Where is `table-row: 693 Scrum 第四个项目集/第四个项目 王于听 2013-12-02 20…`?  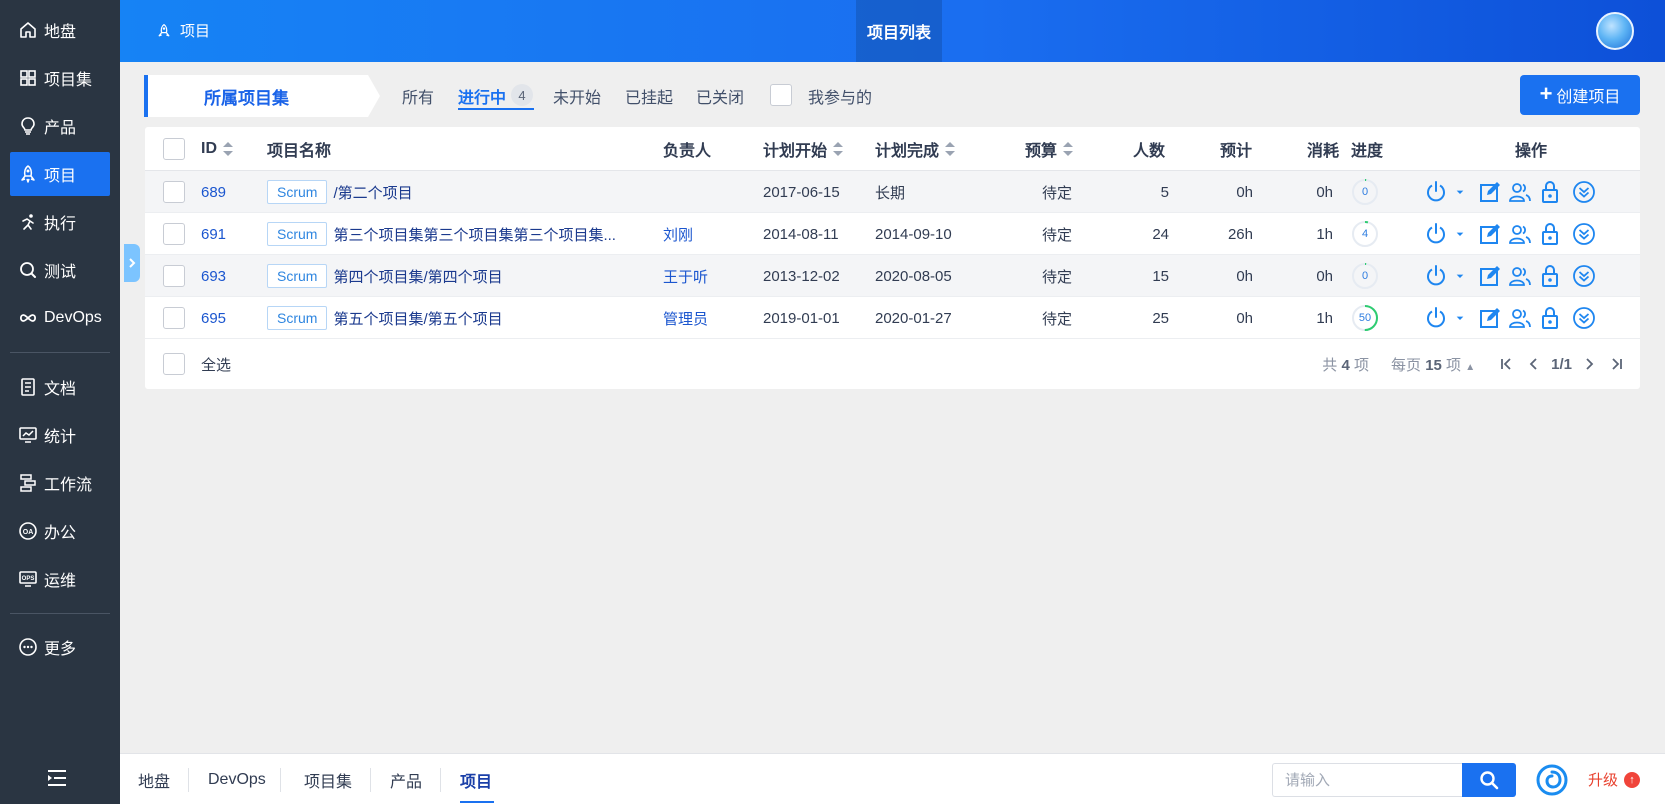
table-row: 693 Scrum 第四个项目集/第四个项目 王于听 2013-12-02 20… is located at coordinates (892, 276).